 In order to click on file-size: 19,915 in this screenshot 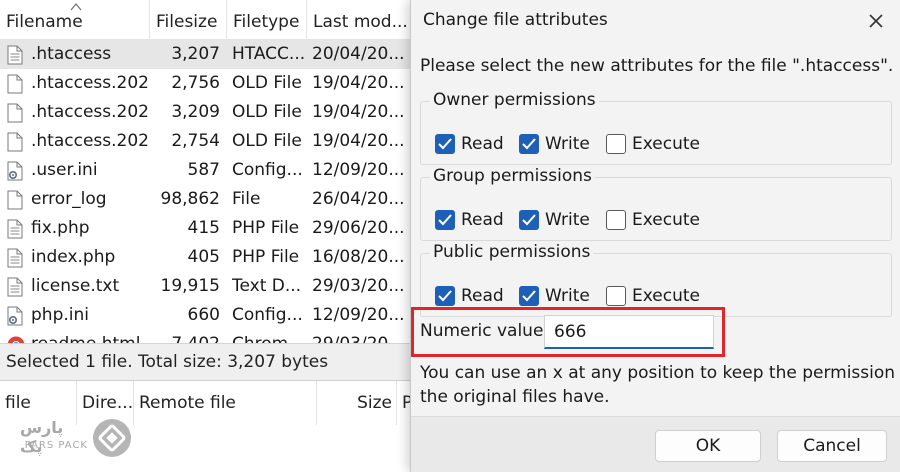, I will do `click(190, 286)`.